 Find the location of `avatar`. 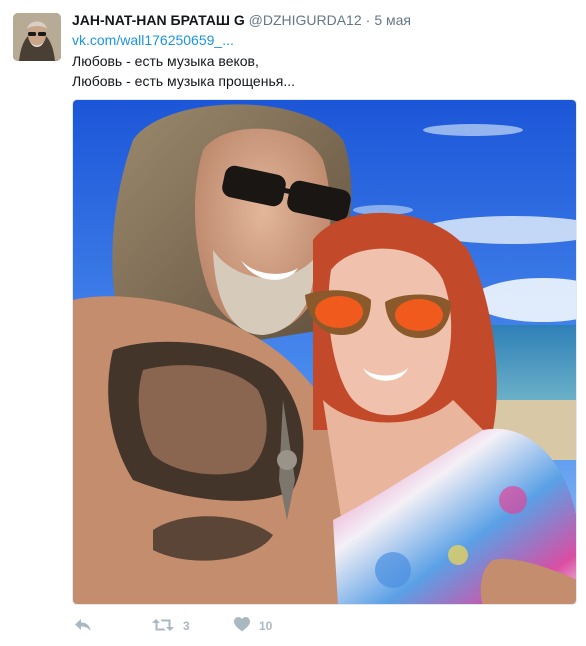

avatar is located at coordinates (37, 37).